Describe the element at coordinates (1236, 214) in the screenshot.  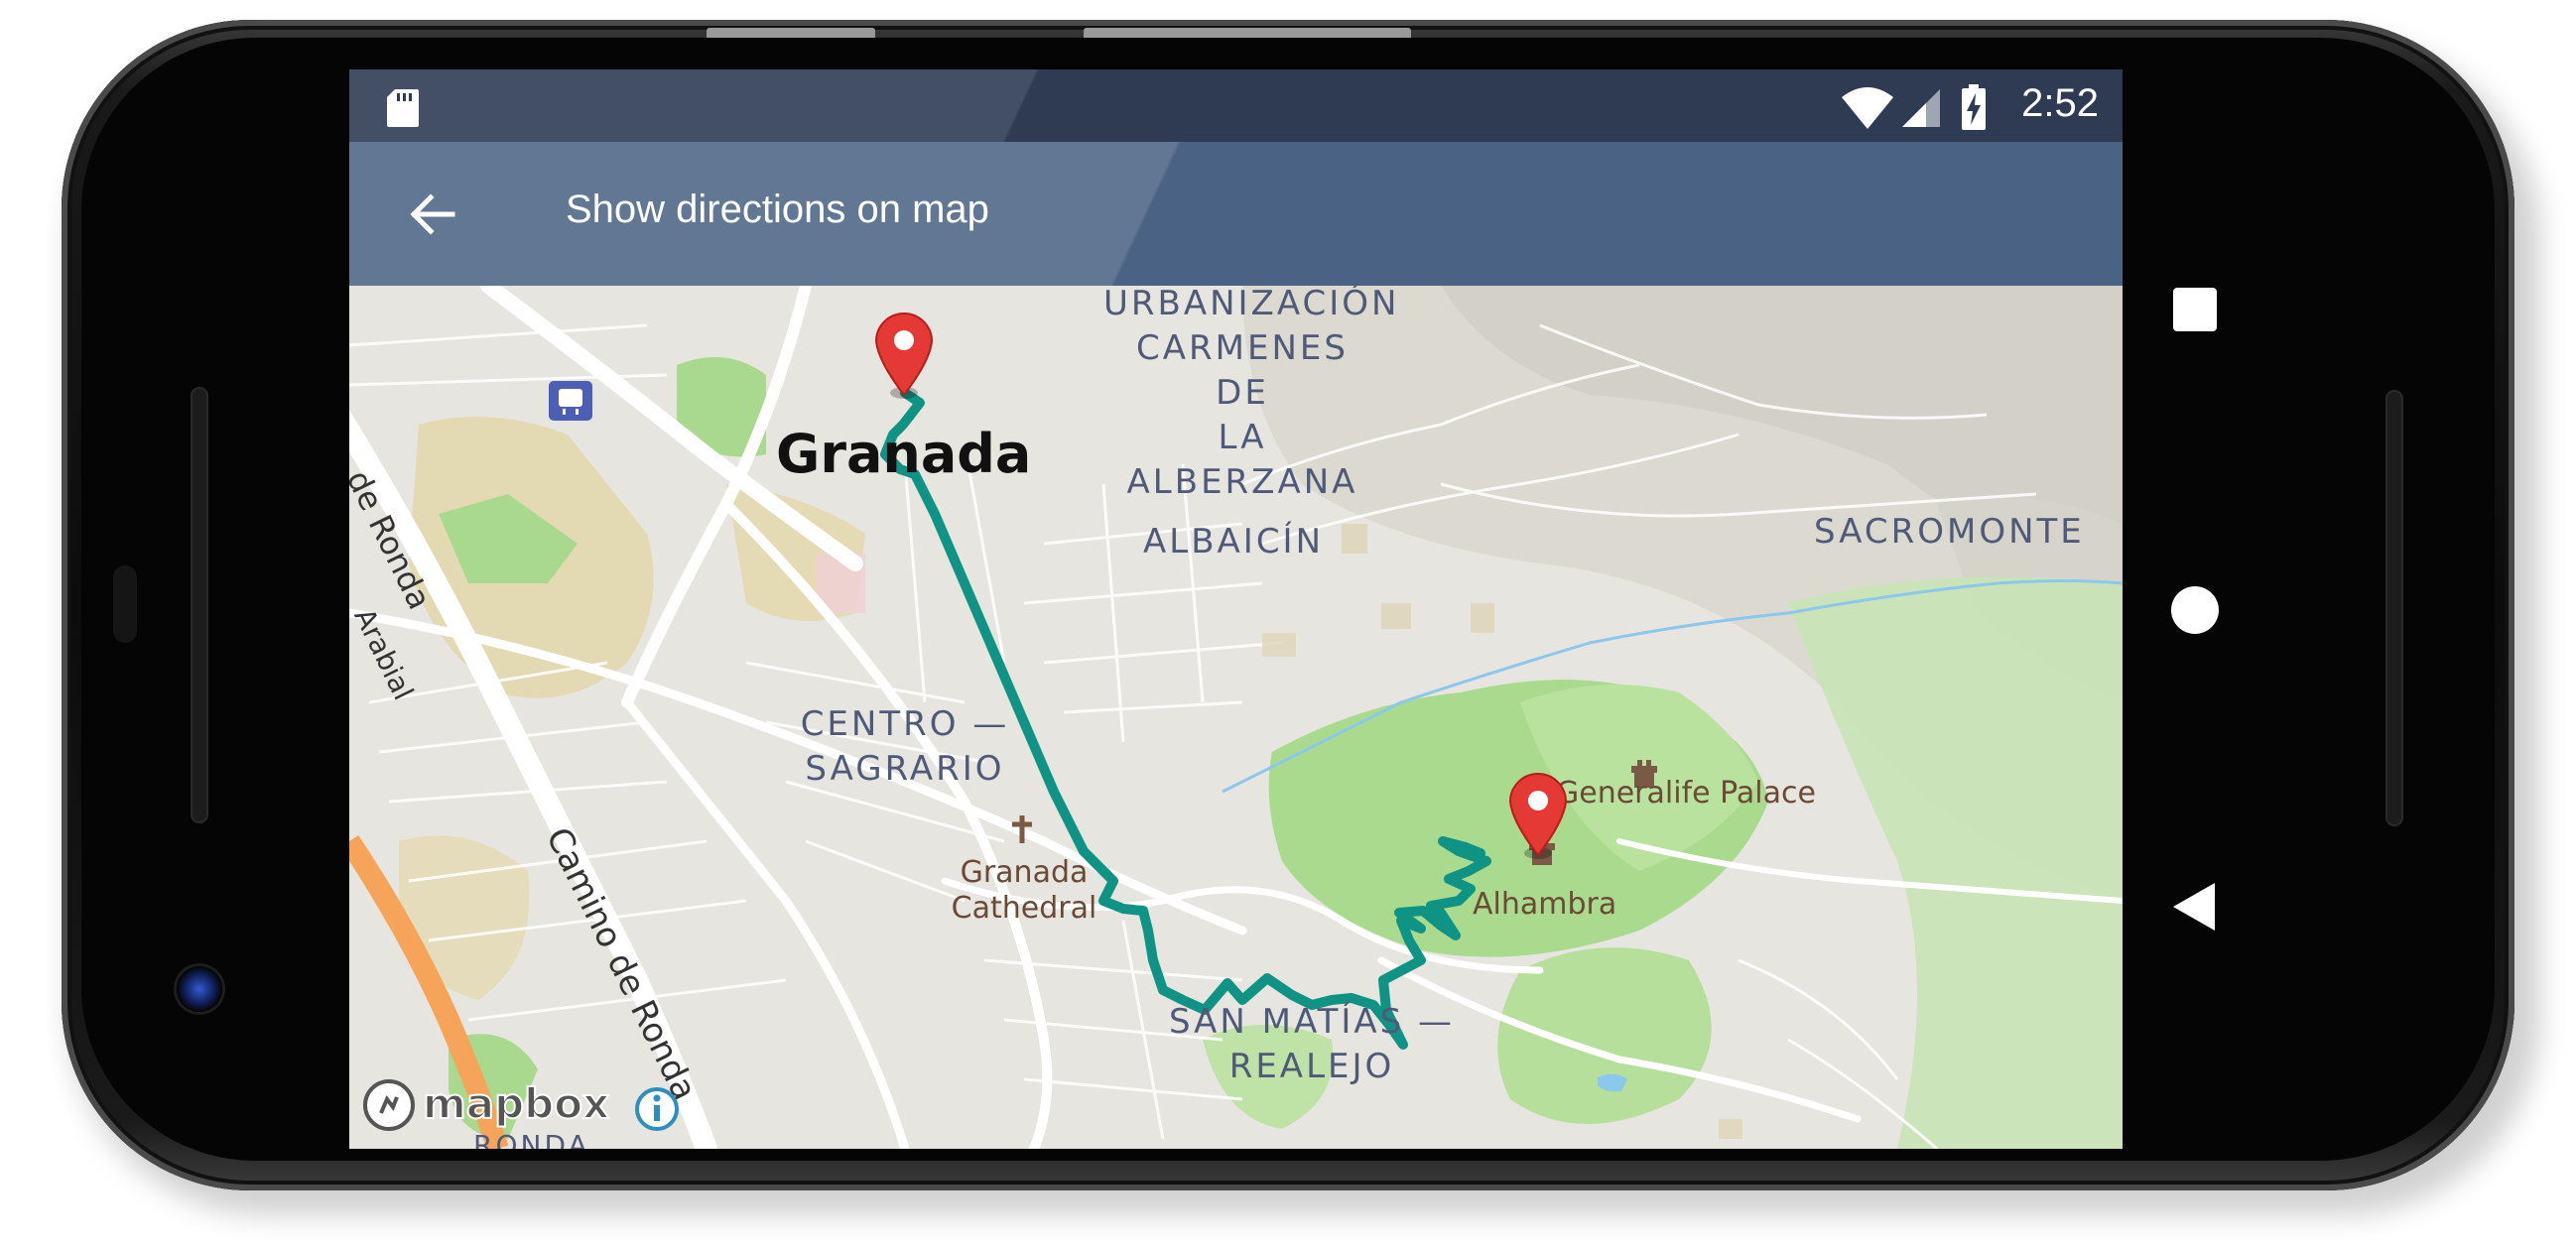
I see `app-bar: Show directions on map` at that location.